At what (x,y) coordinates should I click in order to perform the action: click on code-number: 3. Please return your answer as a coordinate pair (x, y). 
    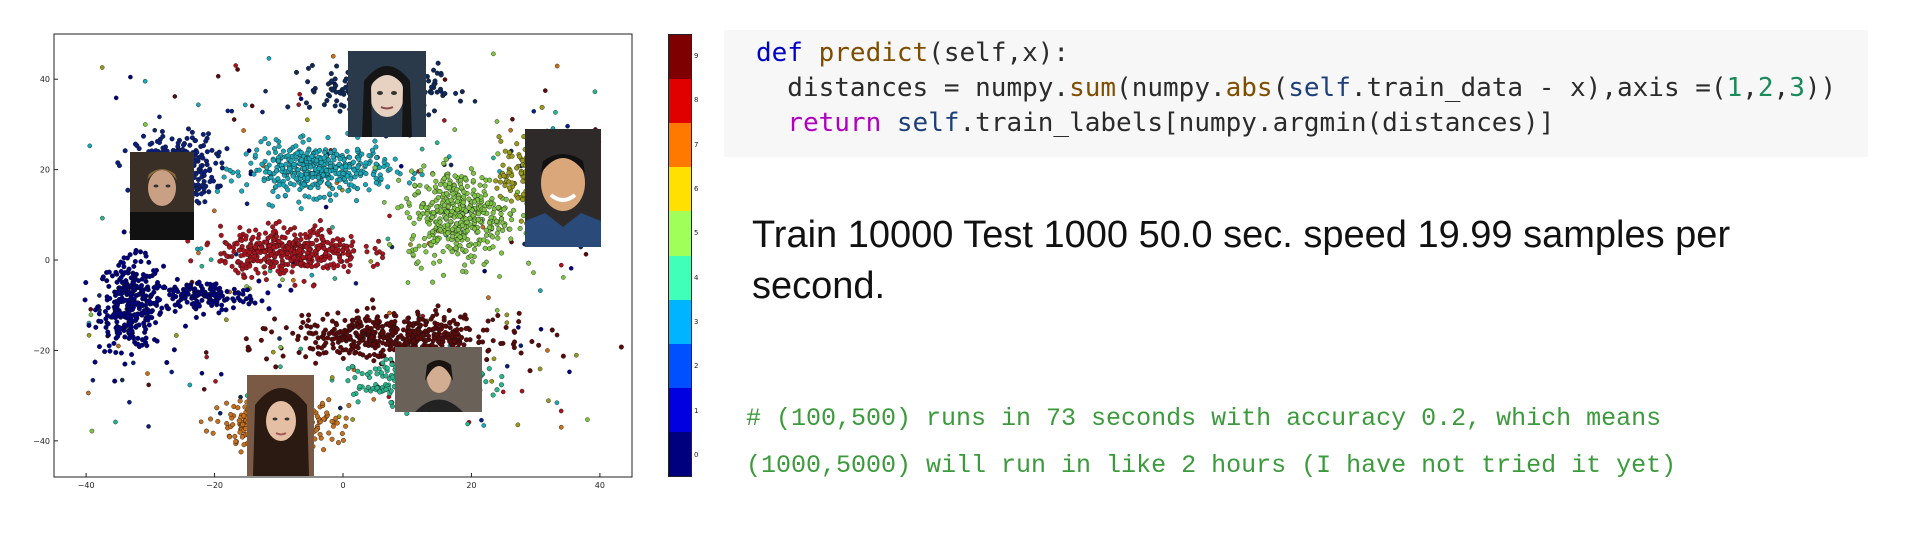
    Looking at the image, I should click on (1797, 88).